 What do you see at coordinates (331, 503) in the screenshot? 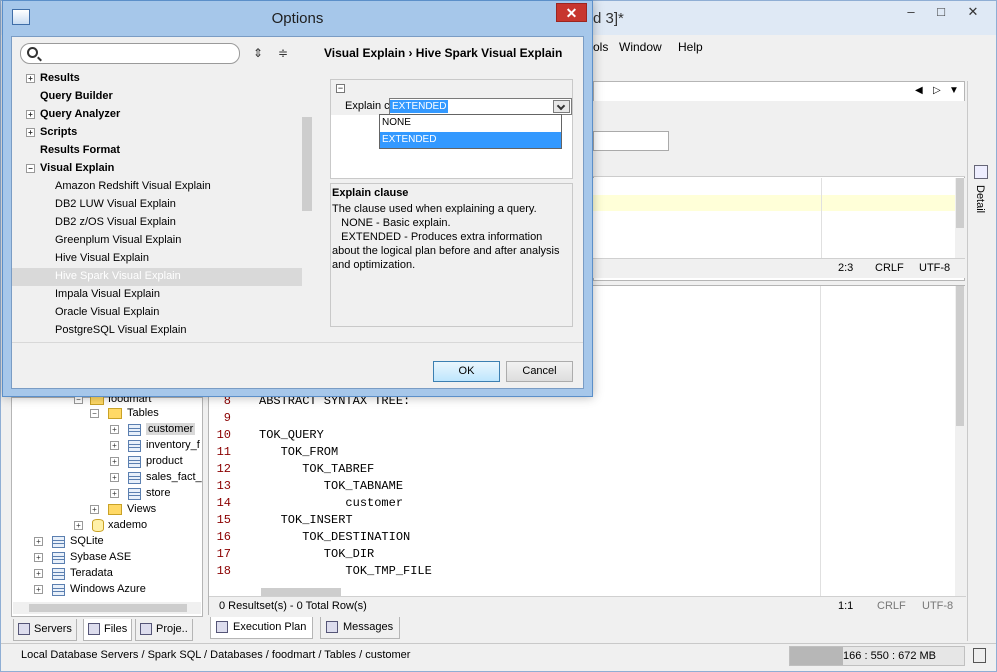
I see `code-line: customer` at bounding box center [331, 503].